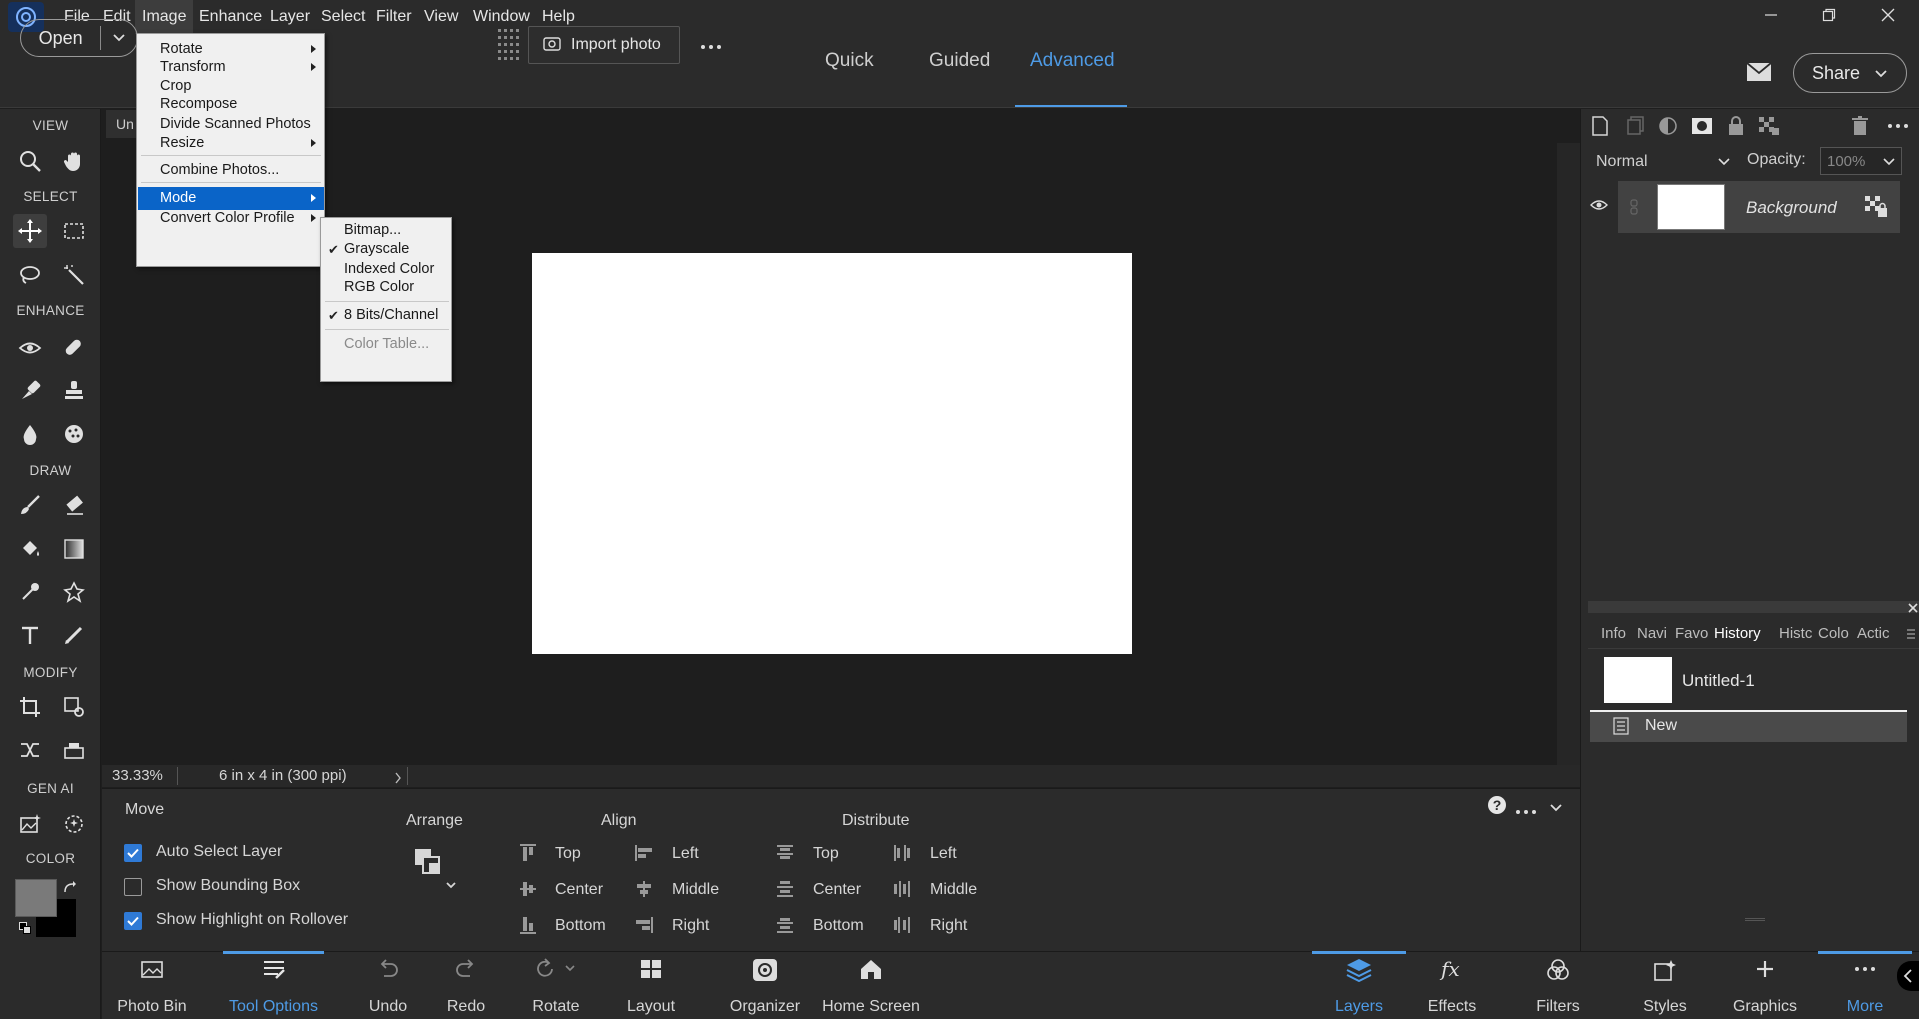 This screenshot has height=1019, width=1919. Describe the element at coordinates (441, 17) in the screenshot. I see `menu-view: View` at that location.